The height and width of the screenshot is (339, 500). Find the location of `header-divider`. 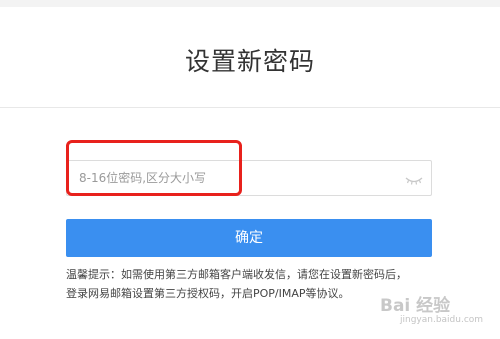

header-divider is located at coordinates (250, 107).